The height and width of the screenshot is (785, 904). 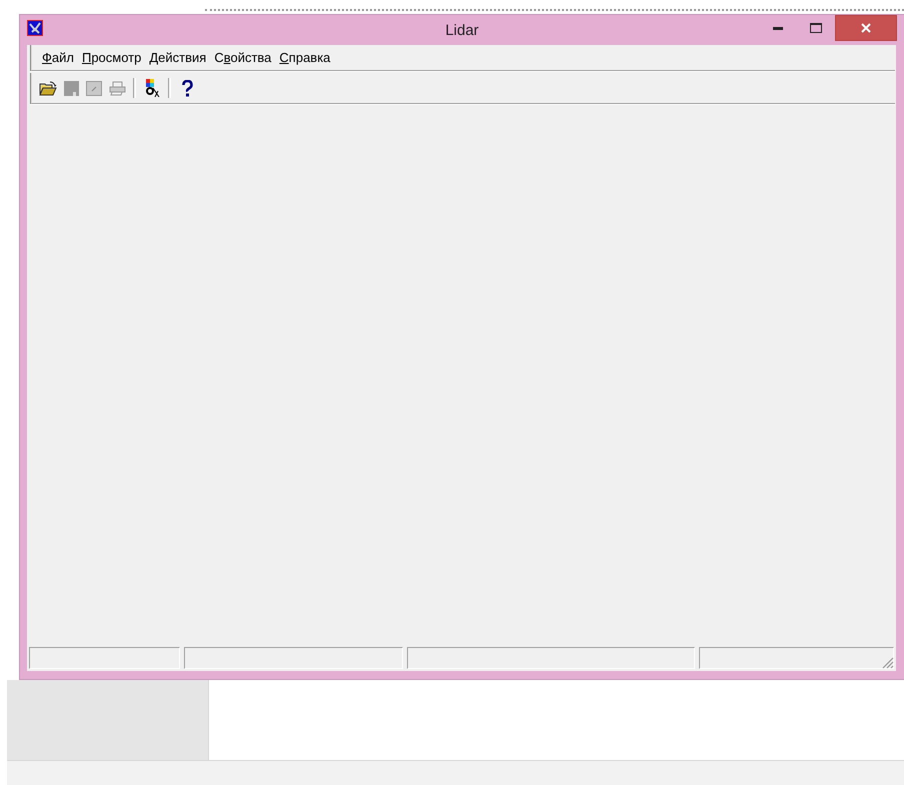 I want to click on close-button, so click(x=866, y=28).